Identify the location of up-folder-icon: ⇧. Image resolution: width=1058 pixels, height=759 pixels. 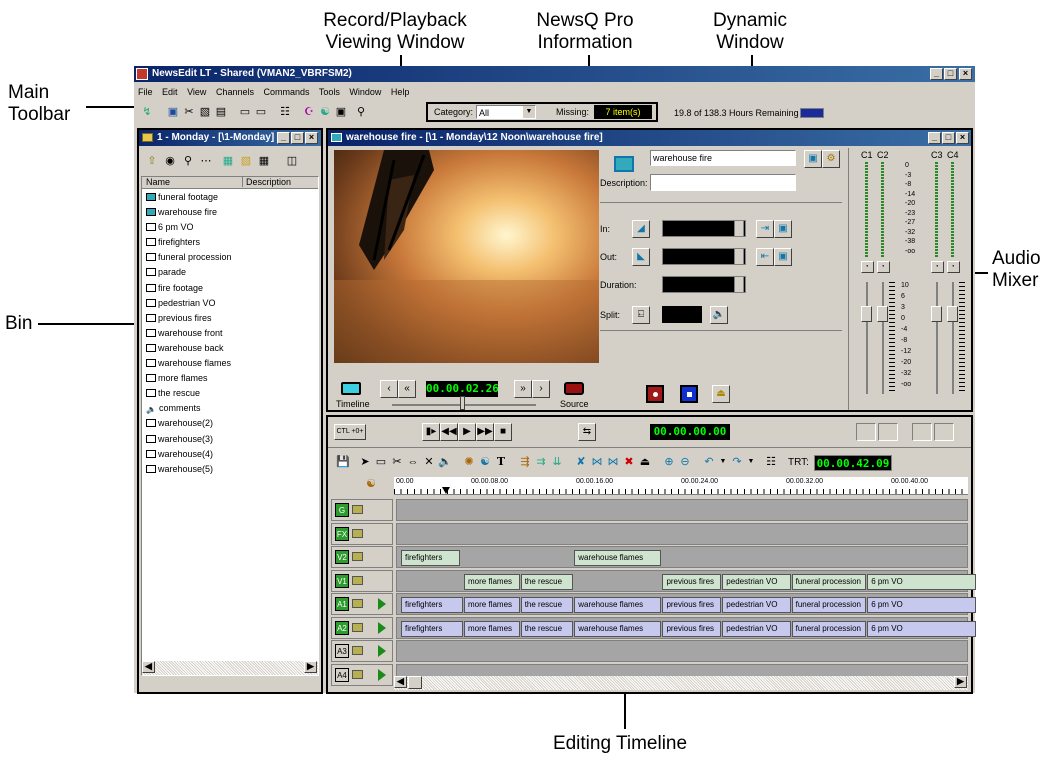
(152, 161).